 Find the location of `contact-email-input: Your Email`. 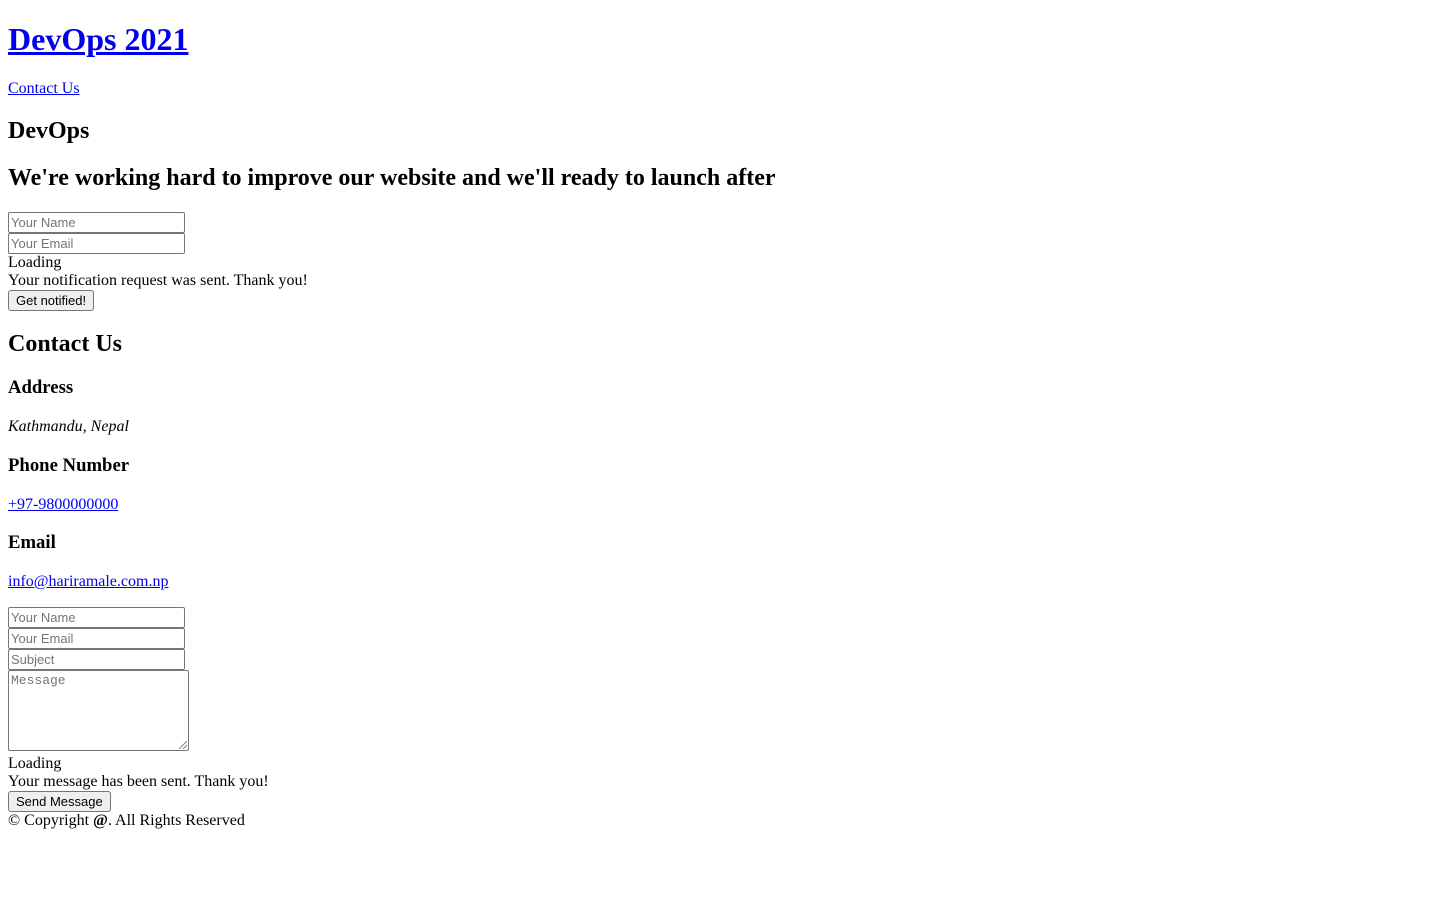

contact-email-input: Your Email is located at coordinates (96, 638).